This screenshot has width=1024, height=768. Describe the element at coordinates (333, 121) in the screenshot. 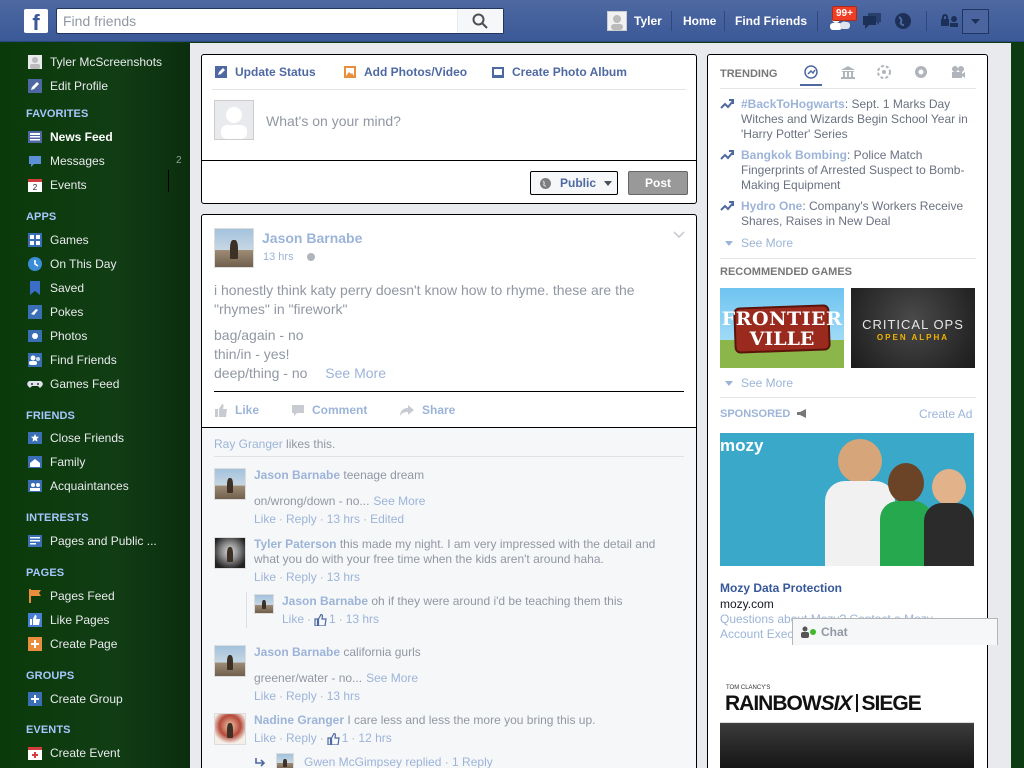

I see `status-input: What's on your mind?` at that location.